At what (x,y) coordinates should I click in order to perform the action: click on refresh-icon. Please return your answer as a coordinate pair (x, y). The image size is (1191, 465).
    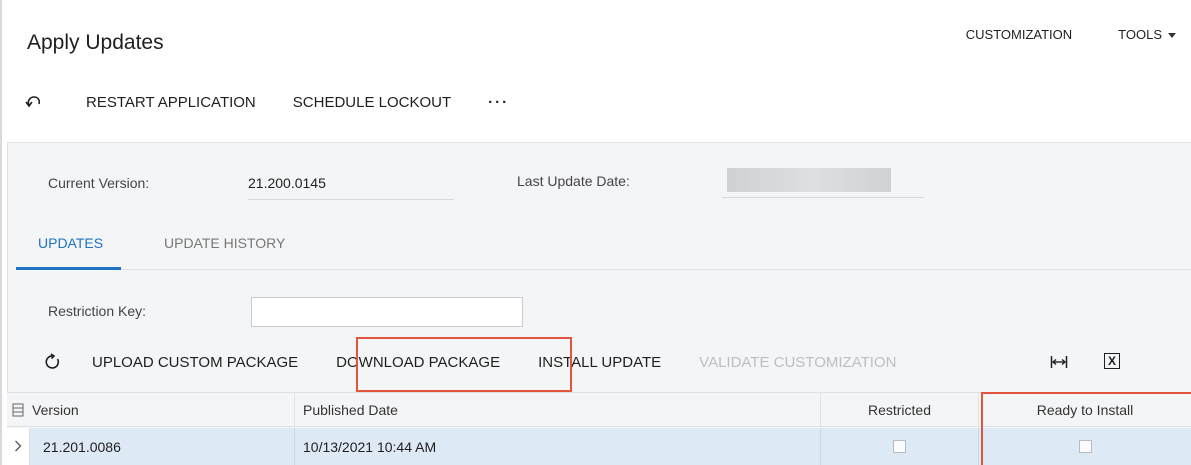
    Looking at the image, I should click on (53, 362).